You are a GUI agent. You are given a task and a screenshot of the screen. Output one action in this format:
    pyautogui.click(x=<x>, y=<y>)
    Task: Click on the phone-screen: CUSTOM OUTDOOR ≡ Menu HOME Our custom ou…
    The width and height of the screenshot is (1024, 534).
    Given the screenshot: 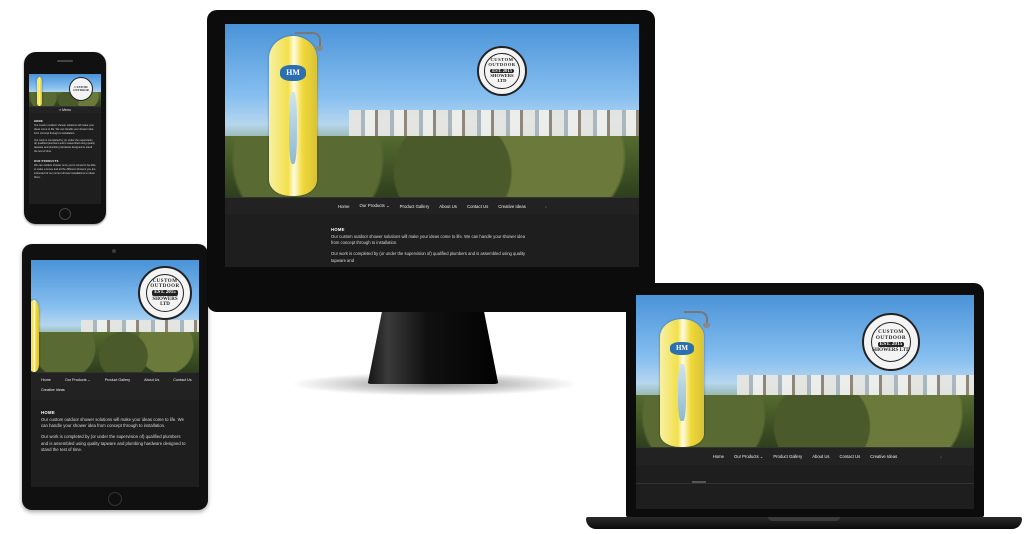 What is the action you would take?
    pyautogui.click(x=65, y=139)
    